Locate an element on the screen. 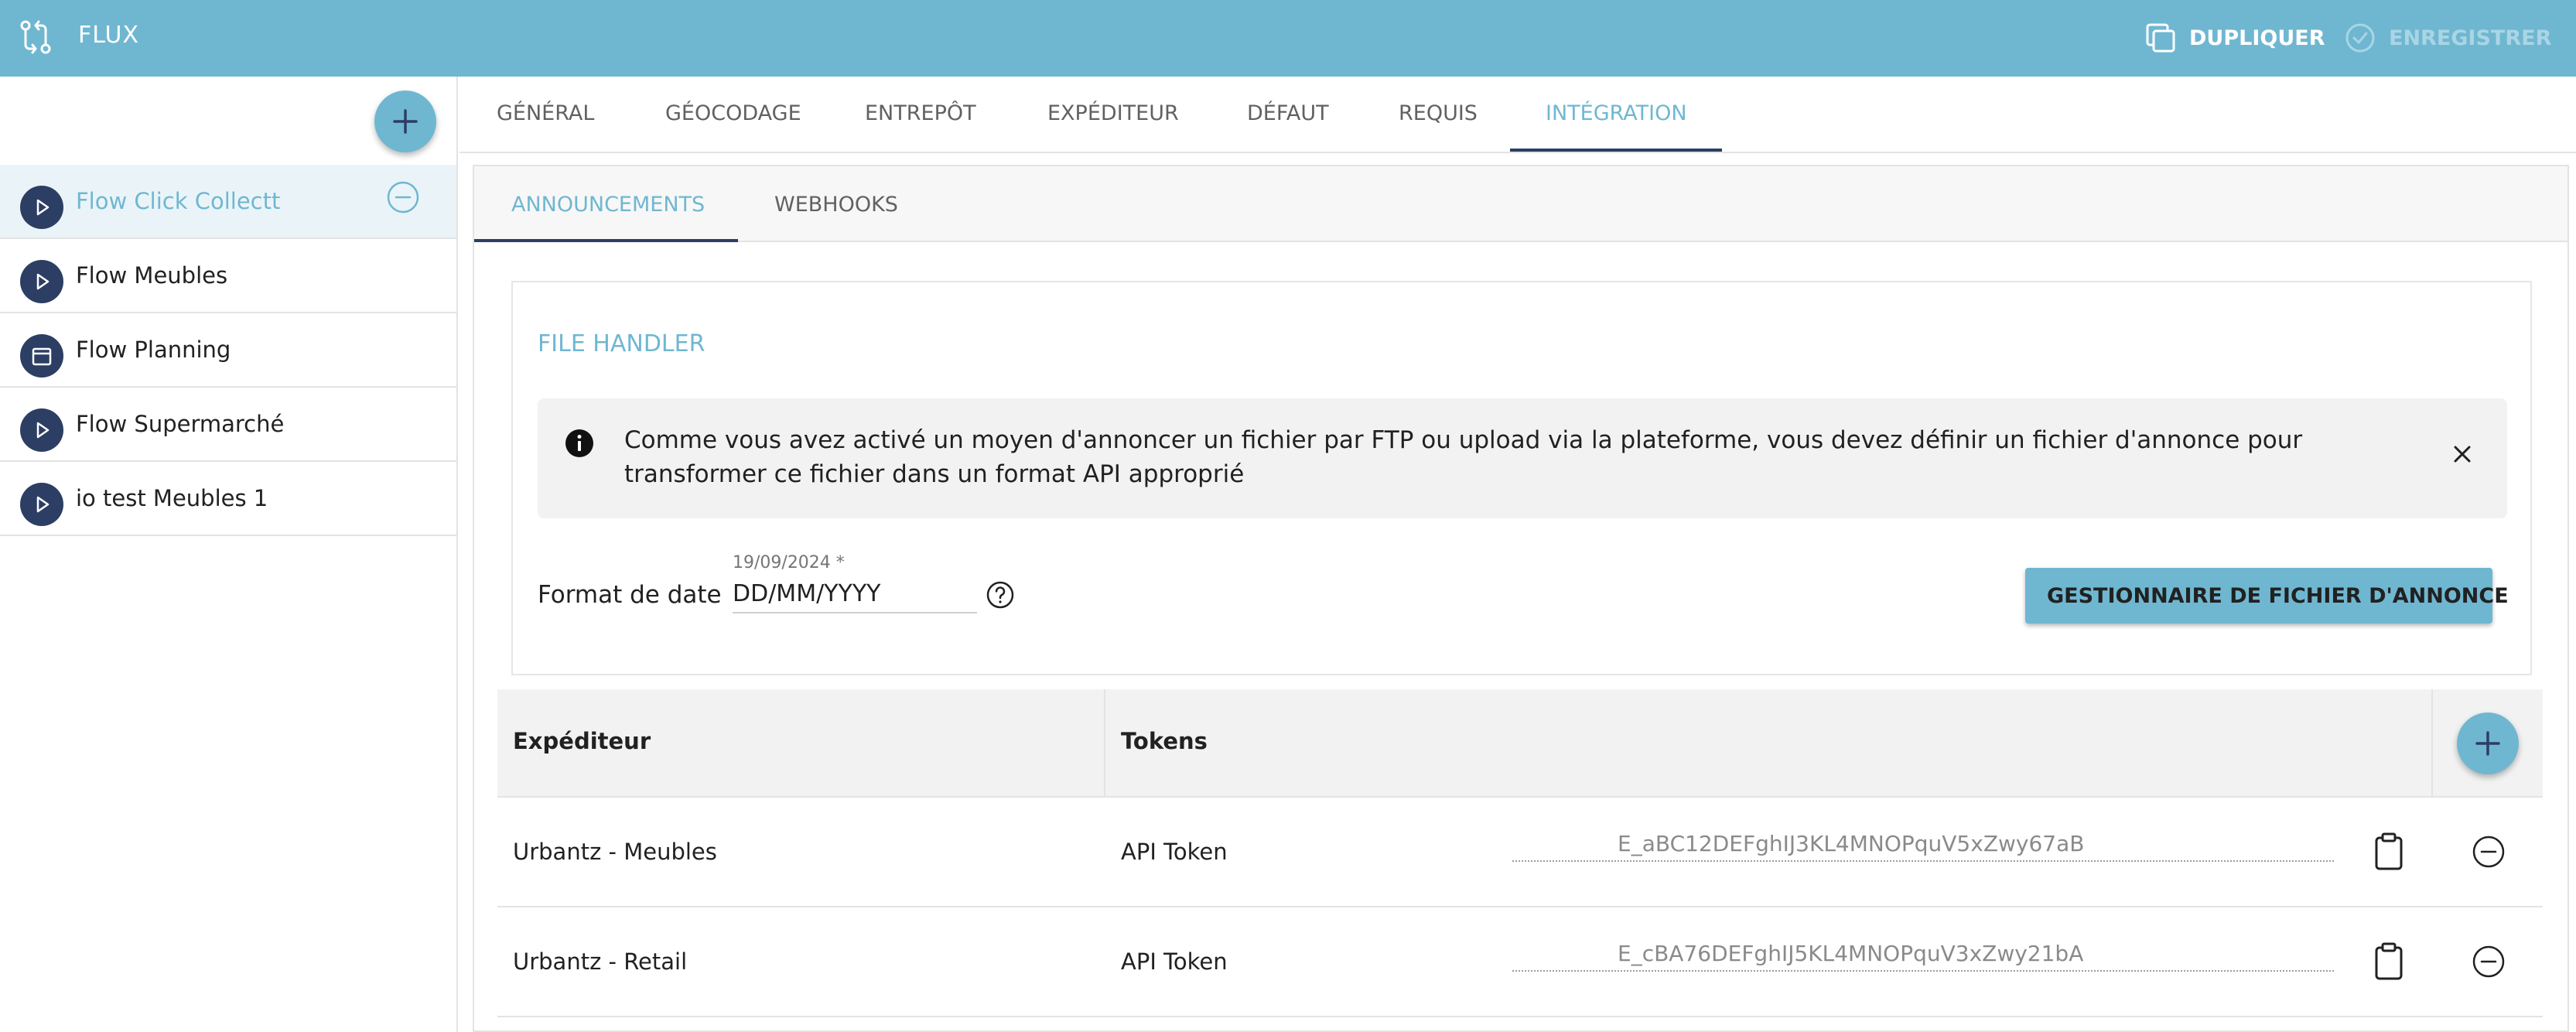 The height and width of the screenshot is (1032, 2576). save-label: ENREGISTRER is located at coordinates (2470, 38).